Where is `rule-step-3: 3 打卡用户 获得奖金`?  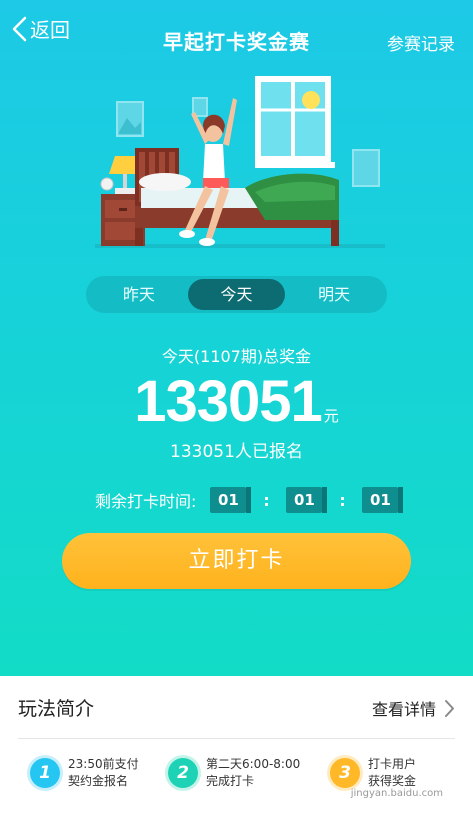 rule-step-3: 3 打卡用户 获得奖金 is located at coordinates (373, 773).